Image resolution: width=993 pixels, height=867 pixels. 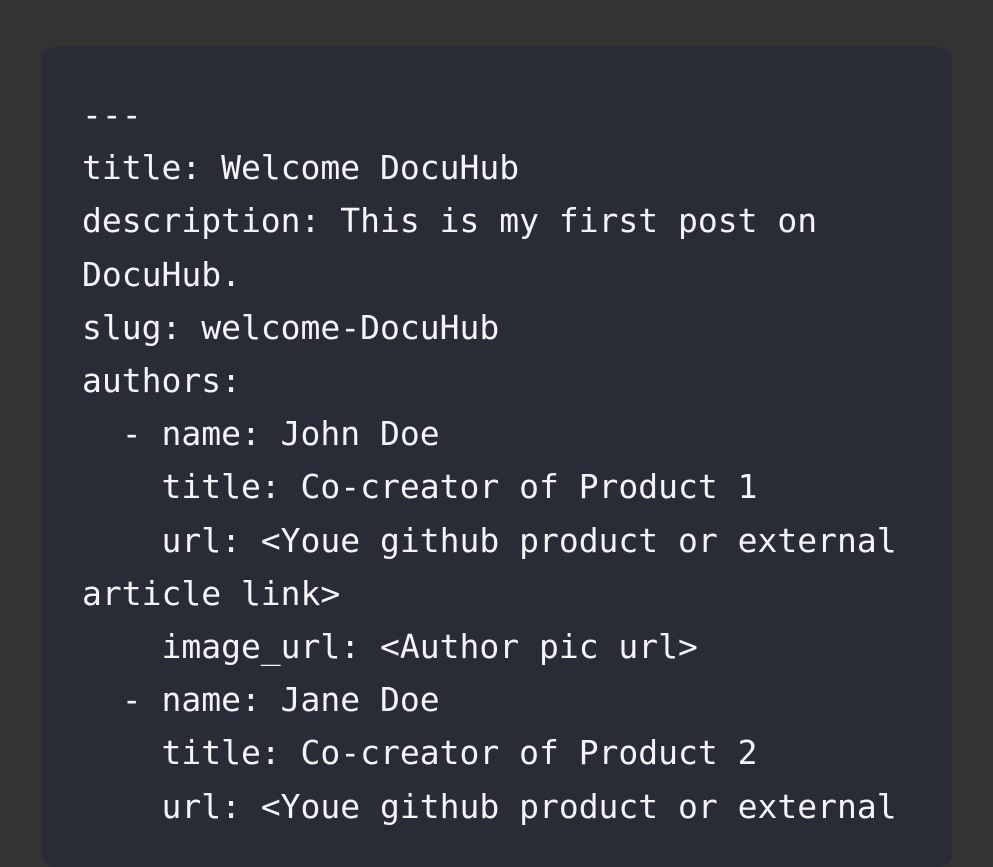 I want to click on code-line: authors:, so click(x=161, y=381).